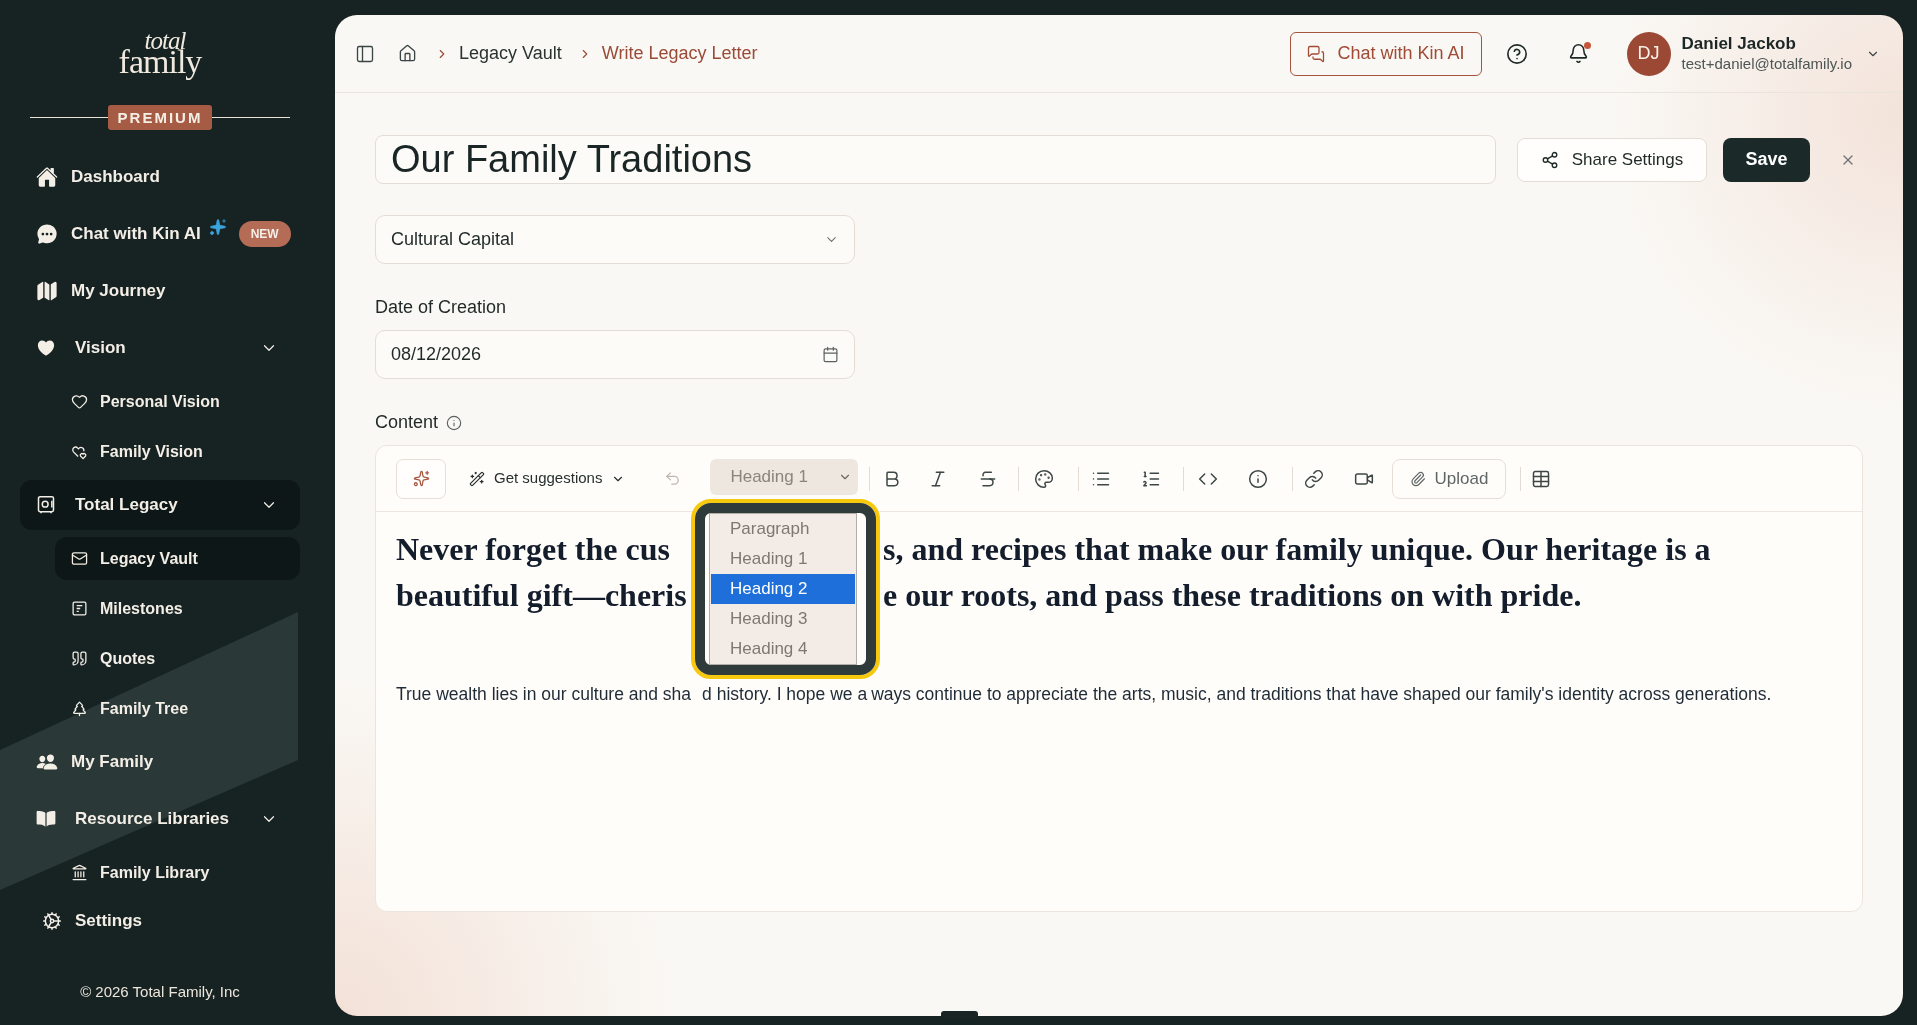 The image size is (1917, 1025). I want to click on user-email: test+daniel@totalfamily.io, so click(1766, 63).